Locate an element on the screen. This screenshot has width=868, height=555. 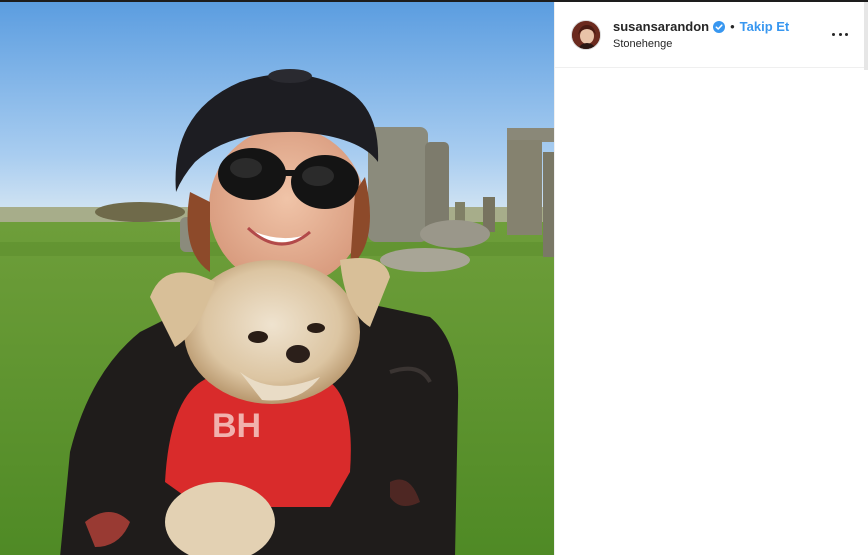
svg-text: BH is located at coordinates (236, 426).